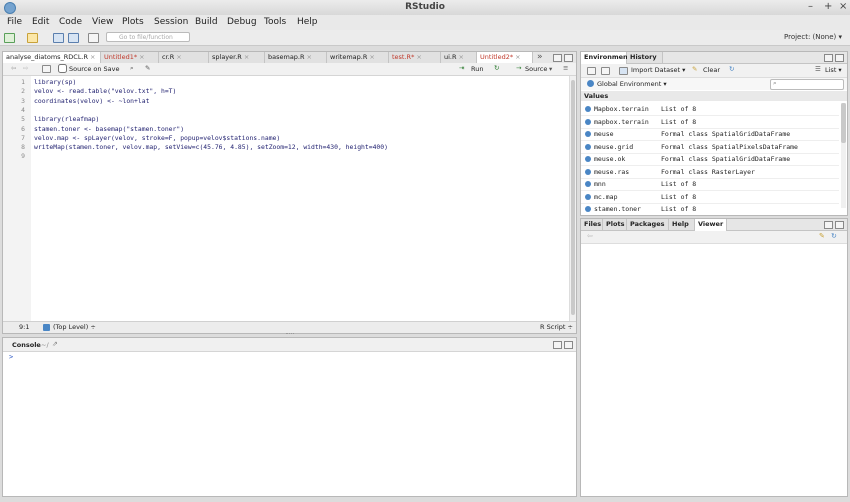  What do you see at coordinates (710, 134) in the screenshot?
I see `env-row: meuse Formal class SpatialGridDataFrame` at bounding box center [710, 134].